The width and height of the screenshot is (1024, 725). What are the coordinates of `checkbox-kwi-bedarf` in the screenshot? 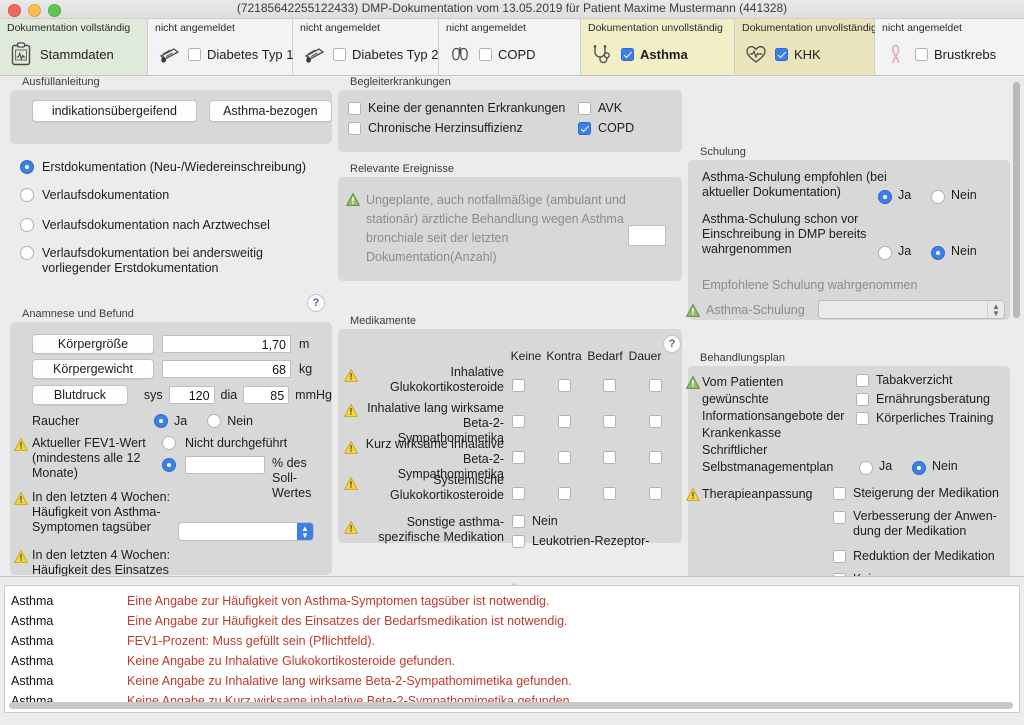 It's located at (610, 457).